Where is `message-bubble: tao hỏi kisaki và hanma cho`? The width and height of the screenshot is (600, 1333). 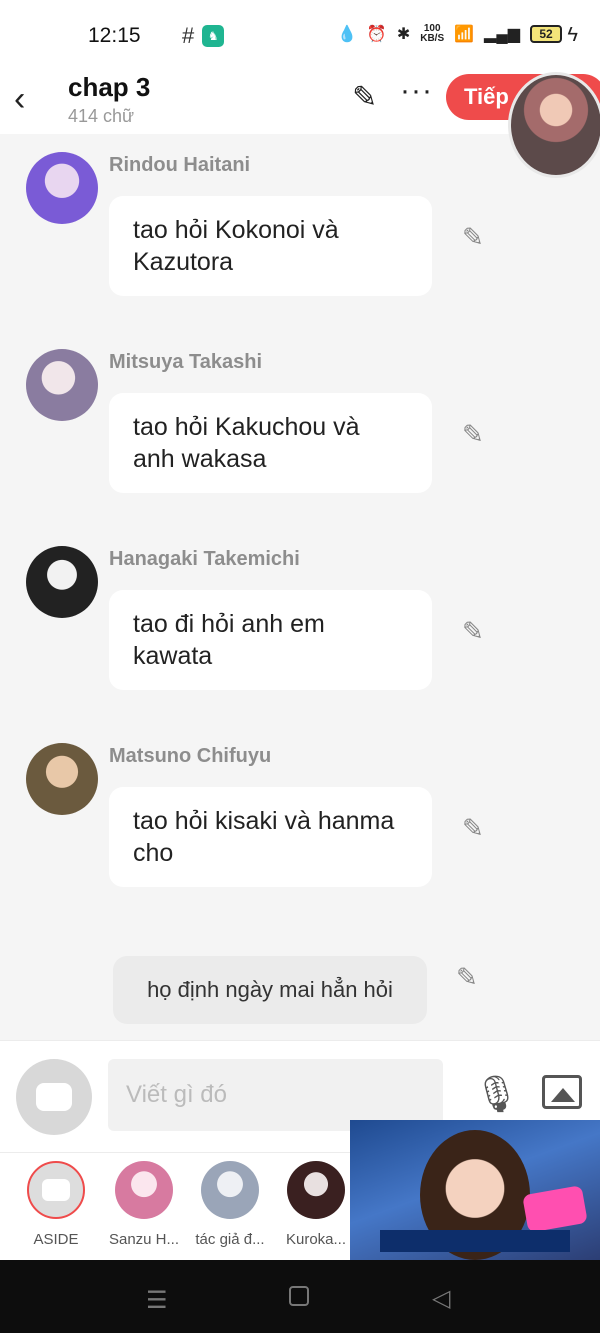
message-bubble: tao hỏi kisaki và hanma cho is located at coordinates (270, 837).